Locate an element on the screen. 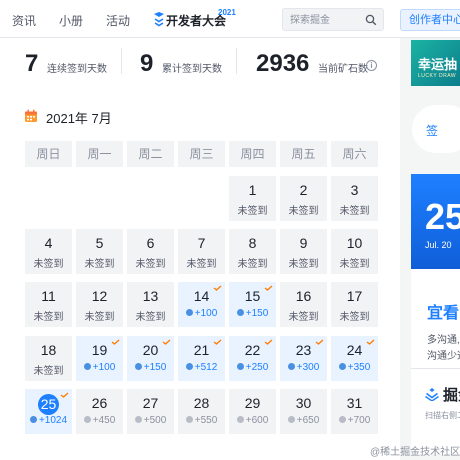 Image resolution: width=460 pixels, height=460 pixels. calendar-day: 3 未签到 is located at coordinates (354, 198).